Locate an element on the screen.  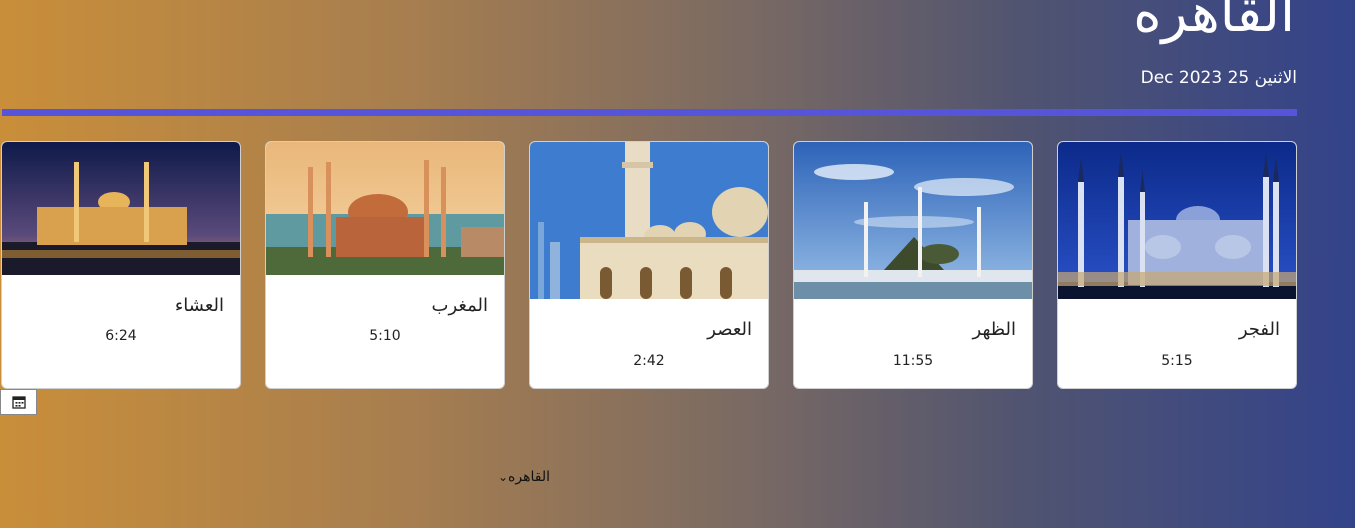
prayer-card-dhuhr: الظهر 11:55 is located at coordinates (913, 265).